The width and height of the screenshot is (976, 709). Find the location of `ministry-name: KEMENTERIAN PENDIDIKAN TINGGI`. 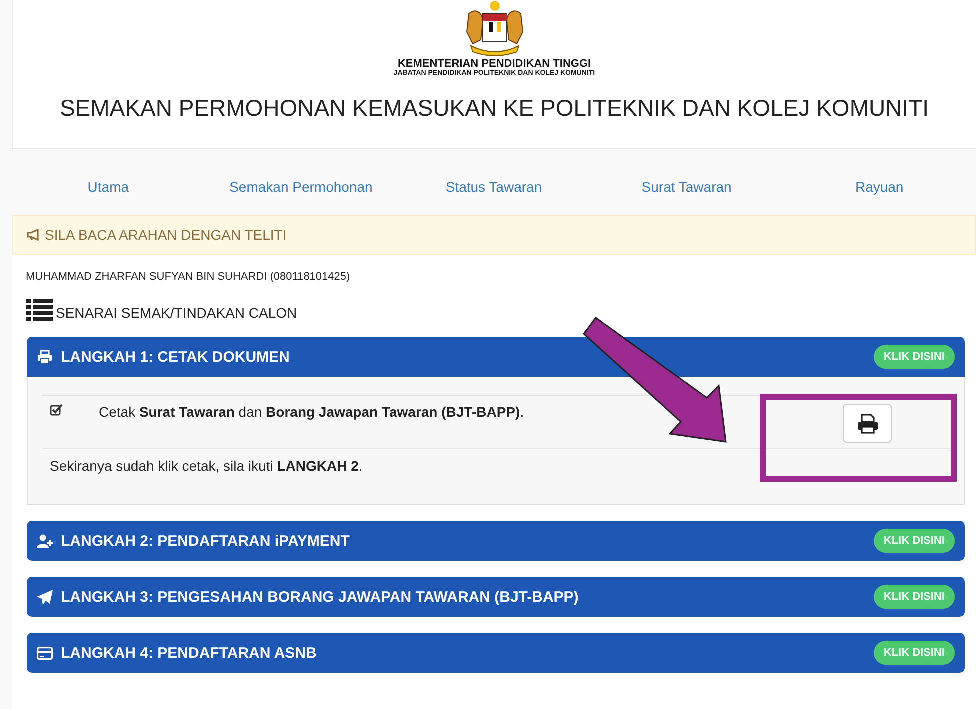

ministry-name: KEMENTERIAN PENDIDIKAN TINGGI is located at coordinates (495, 64).